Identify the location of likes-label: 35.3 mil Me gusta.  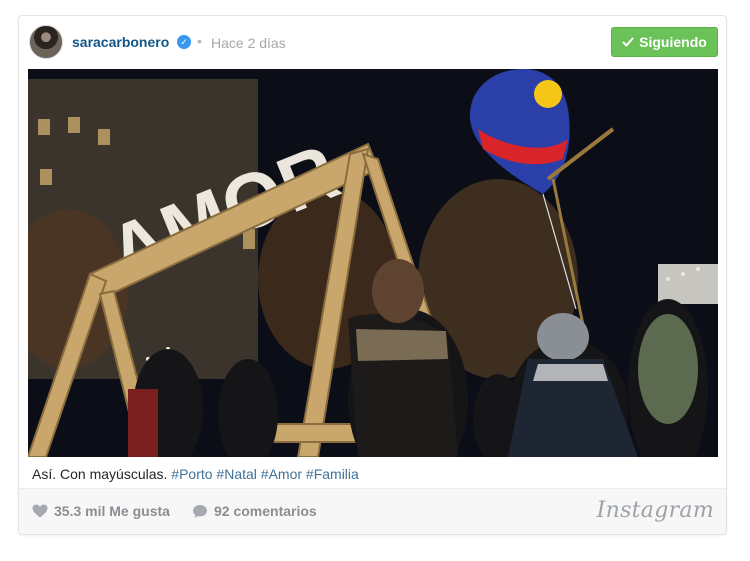
(112, 511).